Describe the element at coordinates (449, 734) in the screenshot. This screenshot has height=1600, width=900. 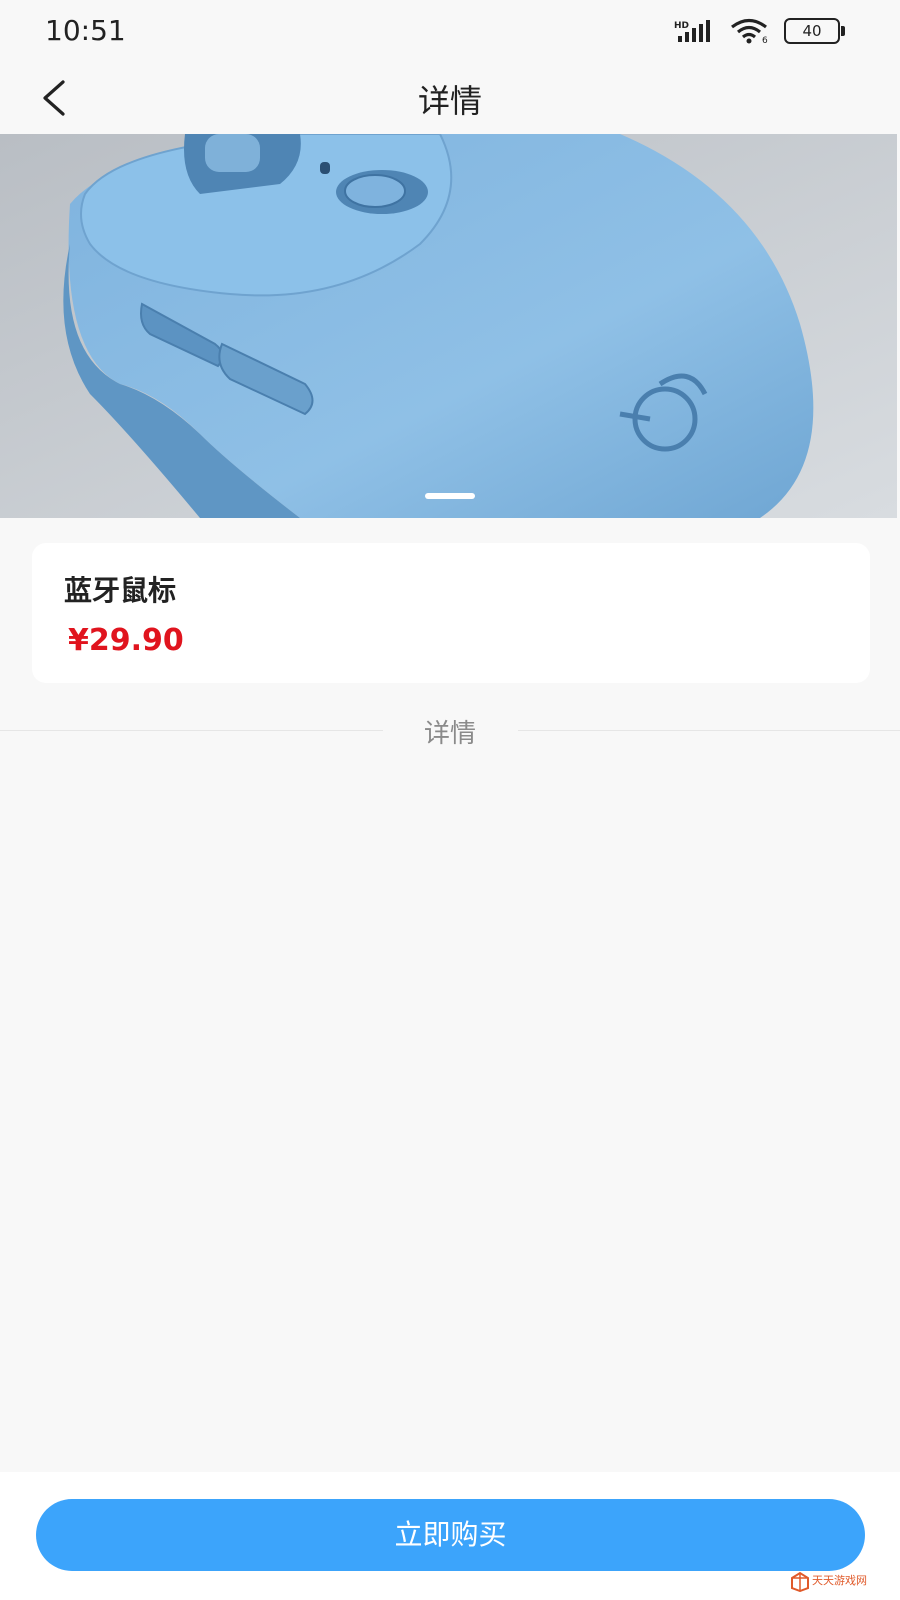
I see `details-section-label: 详情` at that location.